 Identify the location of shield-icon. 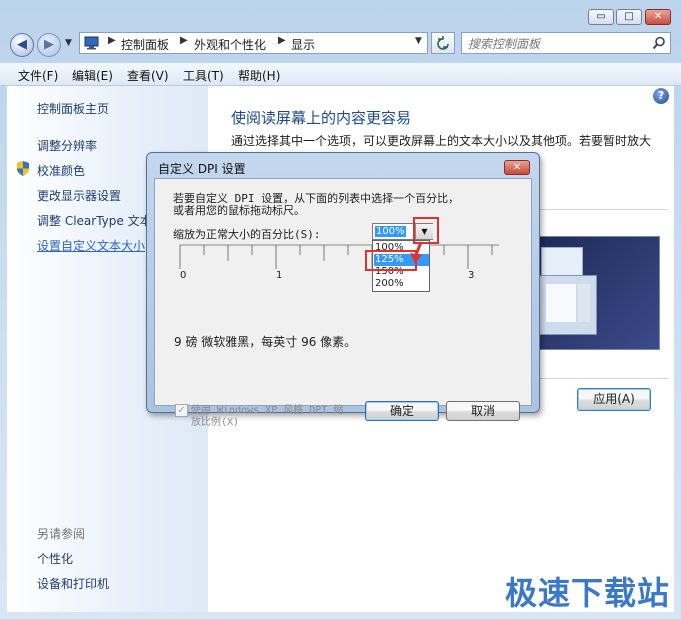
(23, 168).